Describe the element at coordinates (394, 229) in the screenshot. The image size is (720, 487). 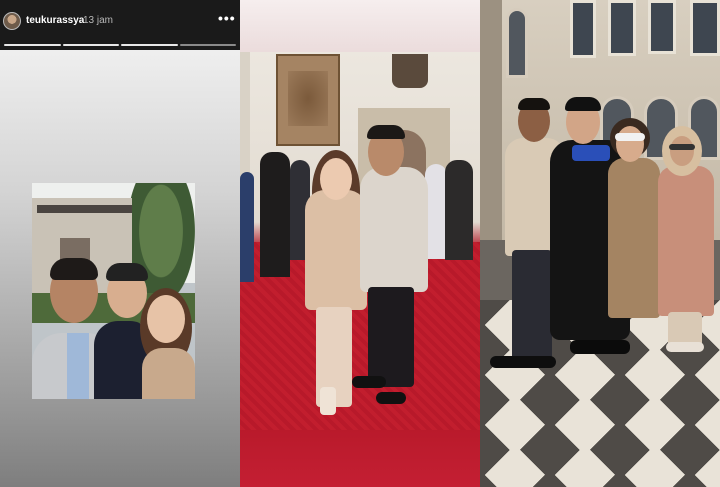
I see `man-blazer` at that location.